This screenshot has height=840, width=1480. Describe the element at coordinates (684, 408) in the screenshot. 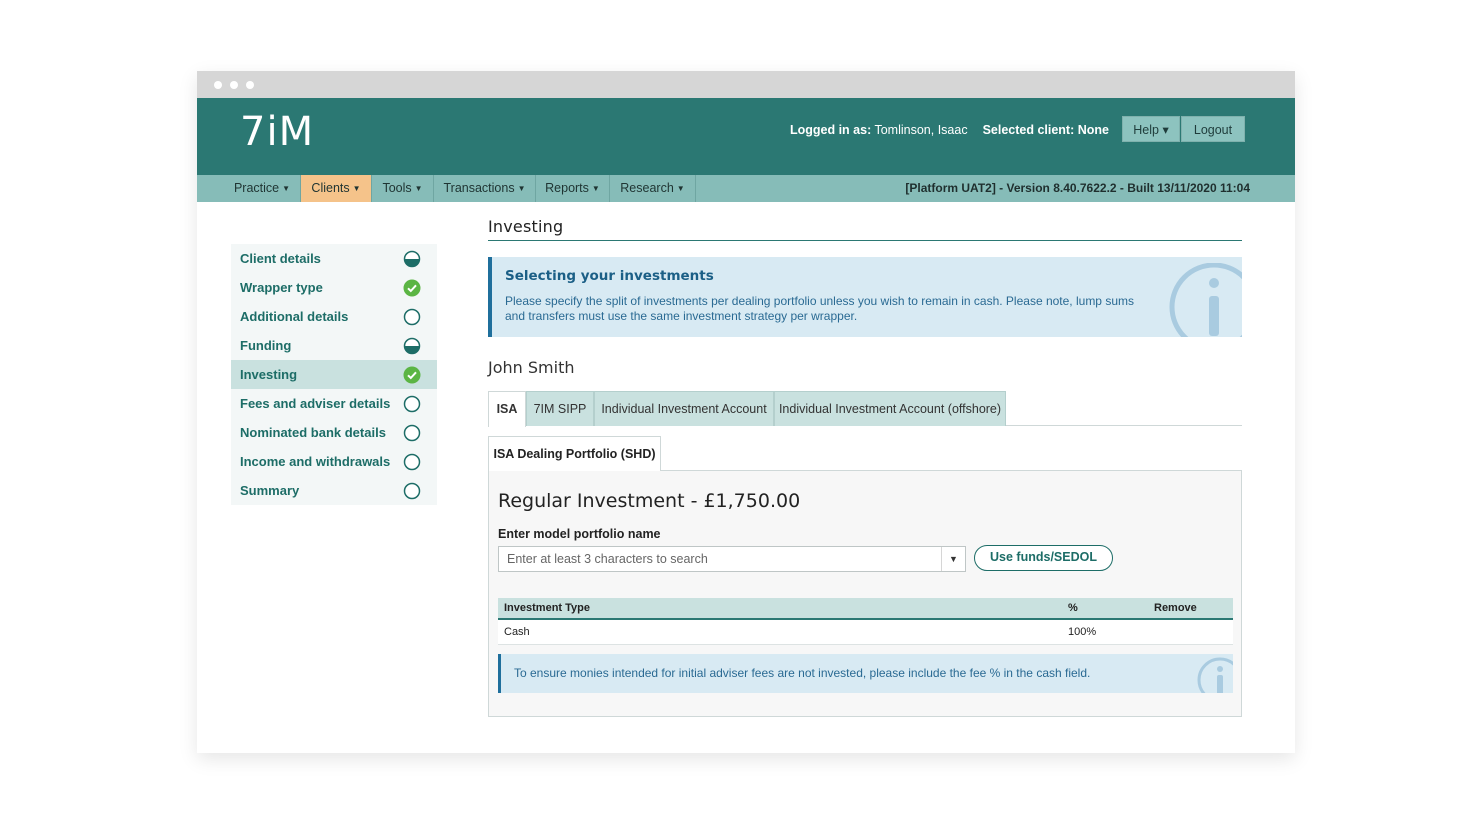

I see `tab-individual-investment-account: Individual Investment Account` at that location.